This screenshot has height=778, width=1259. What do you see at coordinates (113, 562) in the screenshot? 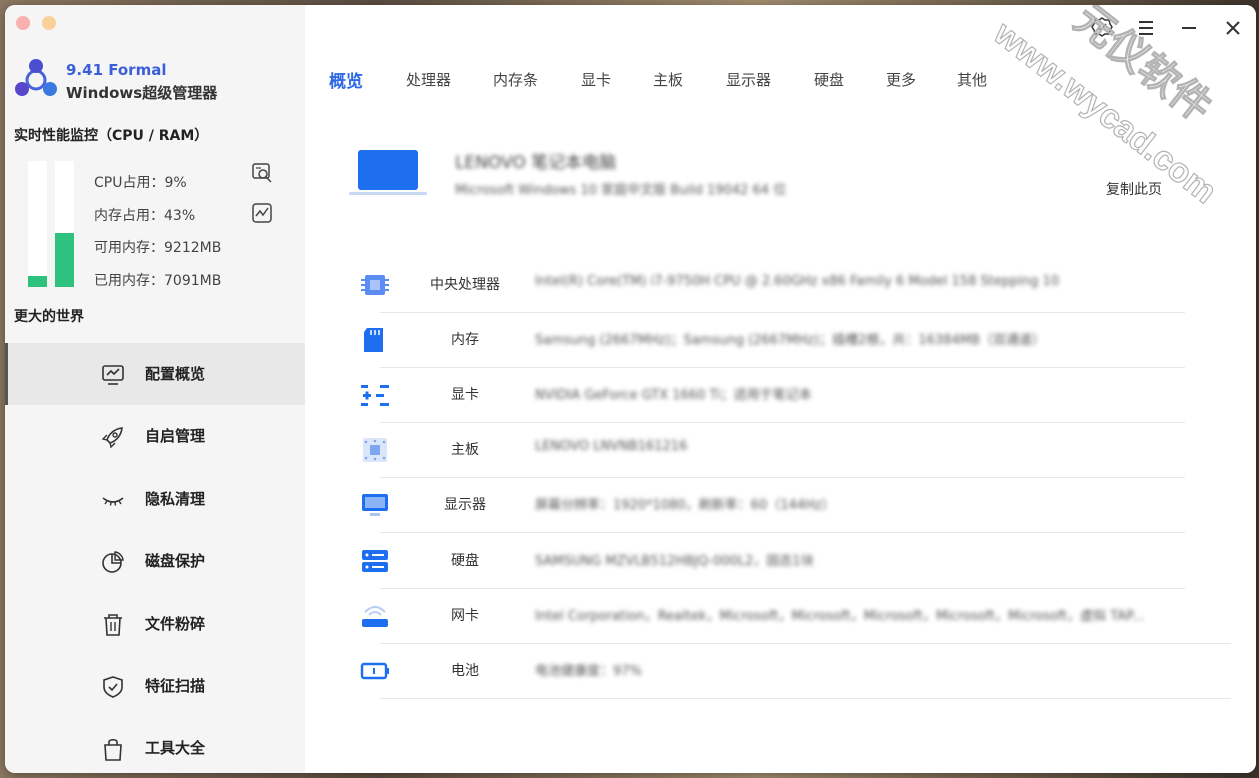
I see `pie-chart-icon` at bounding box center [113, 562].